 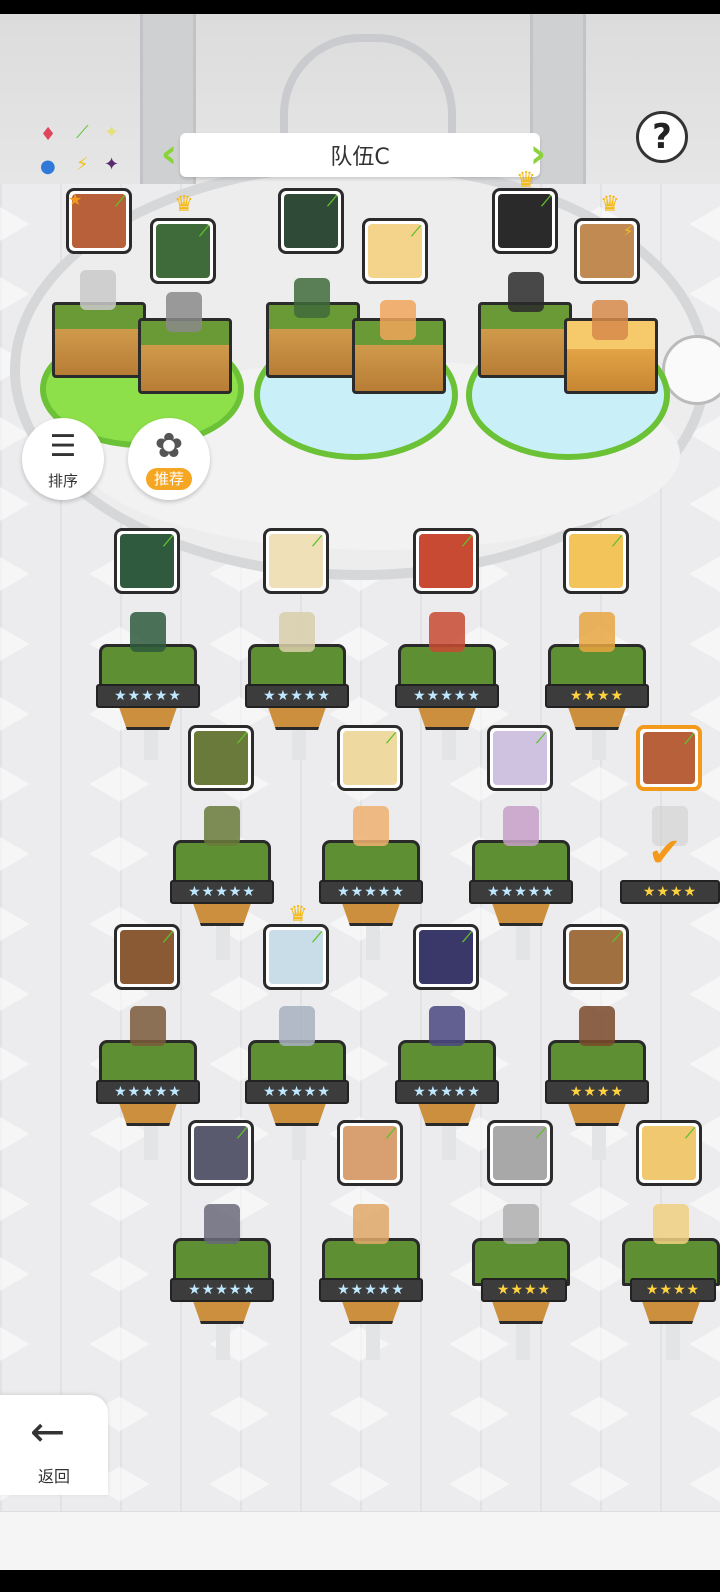 What do you see at coordinates (169, 446) in the screenshot?
I see `recommend-icon: ✿` at bounding box center [169, 446].